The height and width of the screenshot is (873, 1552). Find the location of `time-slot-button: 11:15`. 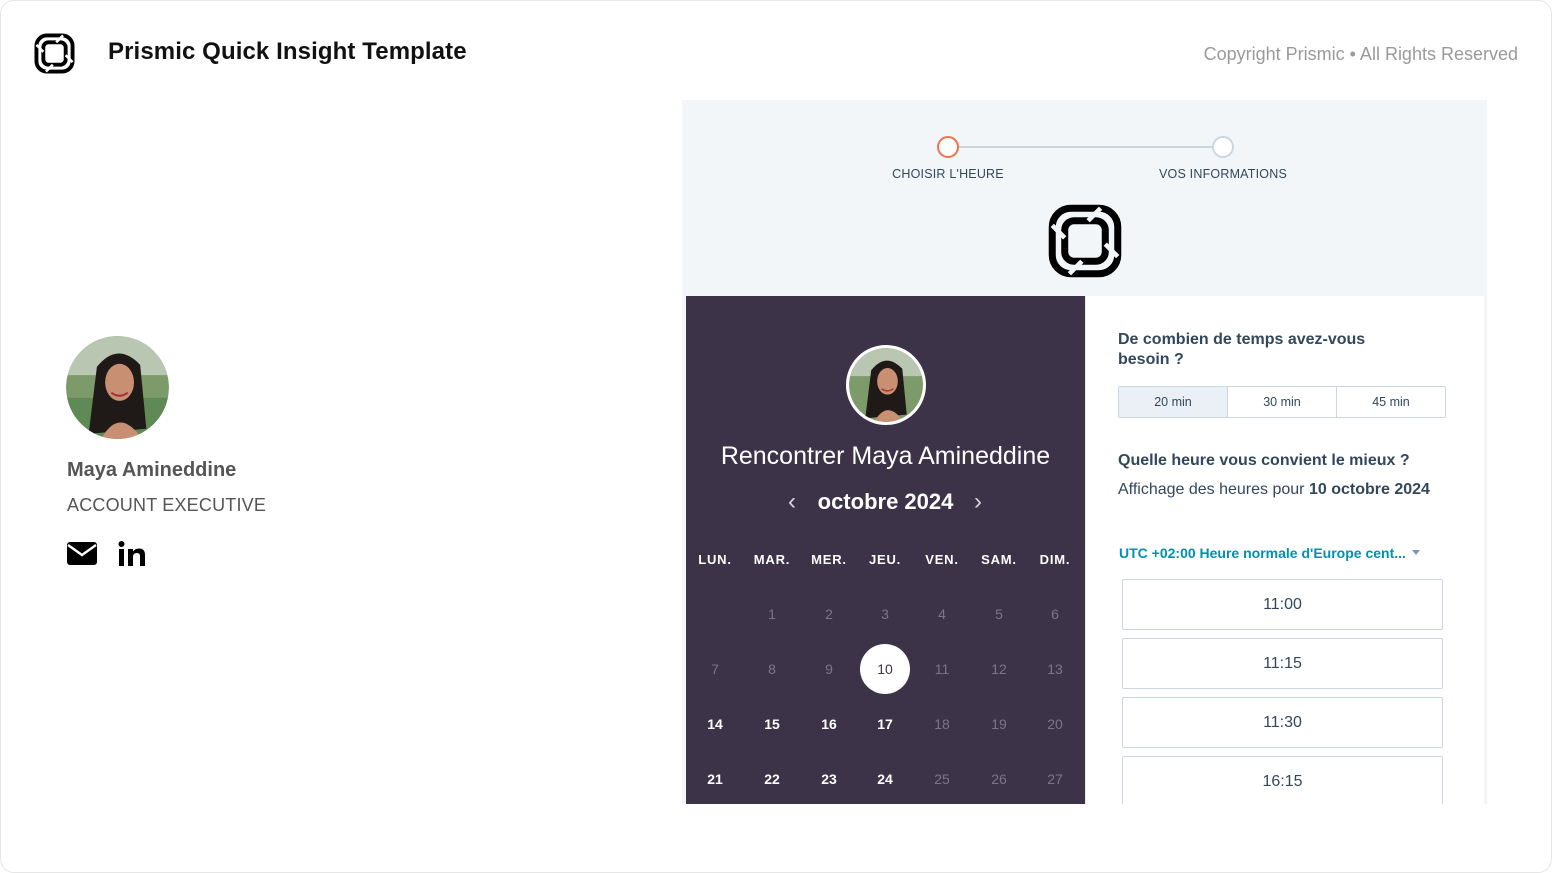

time-slot-button: 11:15 is located at coordinates (1282, 663).